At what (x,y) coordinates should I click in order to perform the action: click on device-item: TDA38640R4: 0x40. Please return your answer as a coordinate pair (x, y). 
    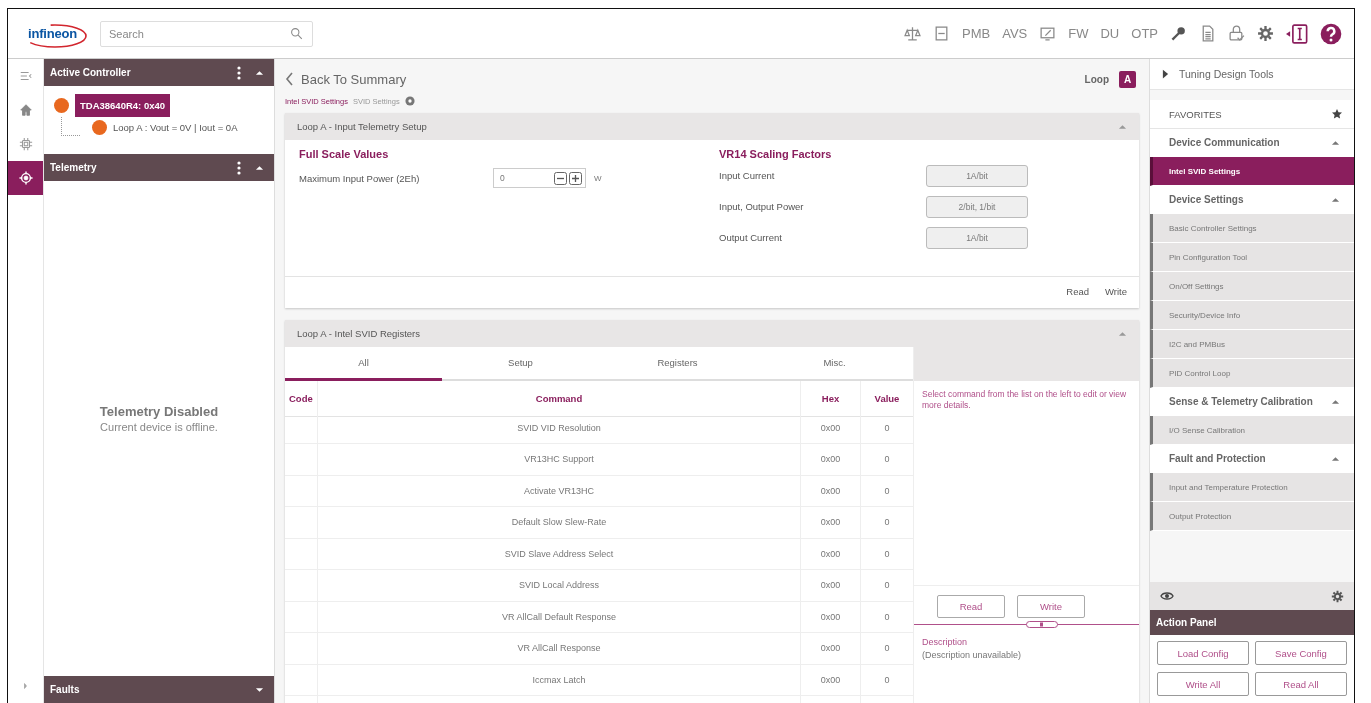
    Looking at the image, I should click on (123, 105).